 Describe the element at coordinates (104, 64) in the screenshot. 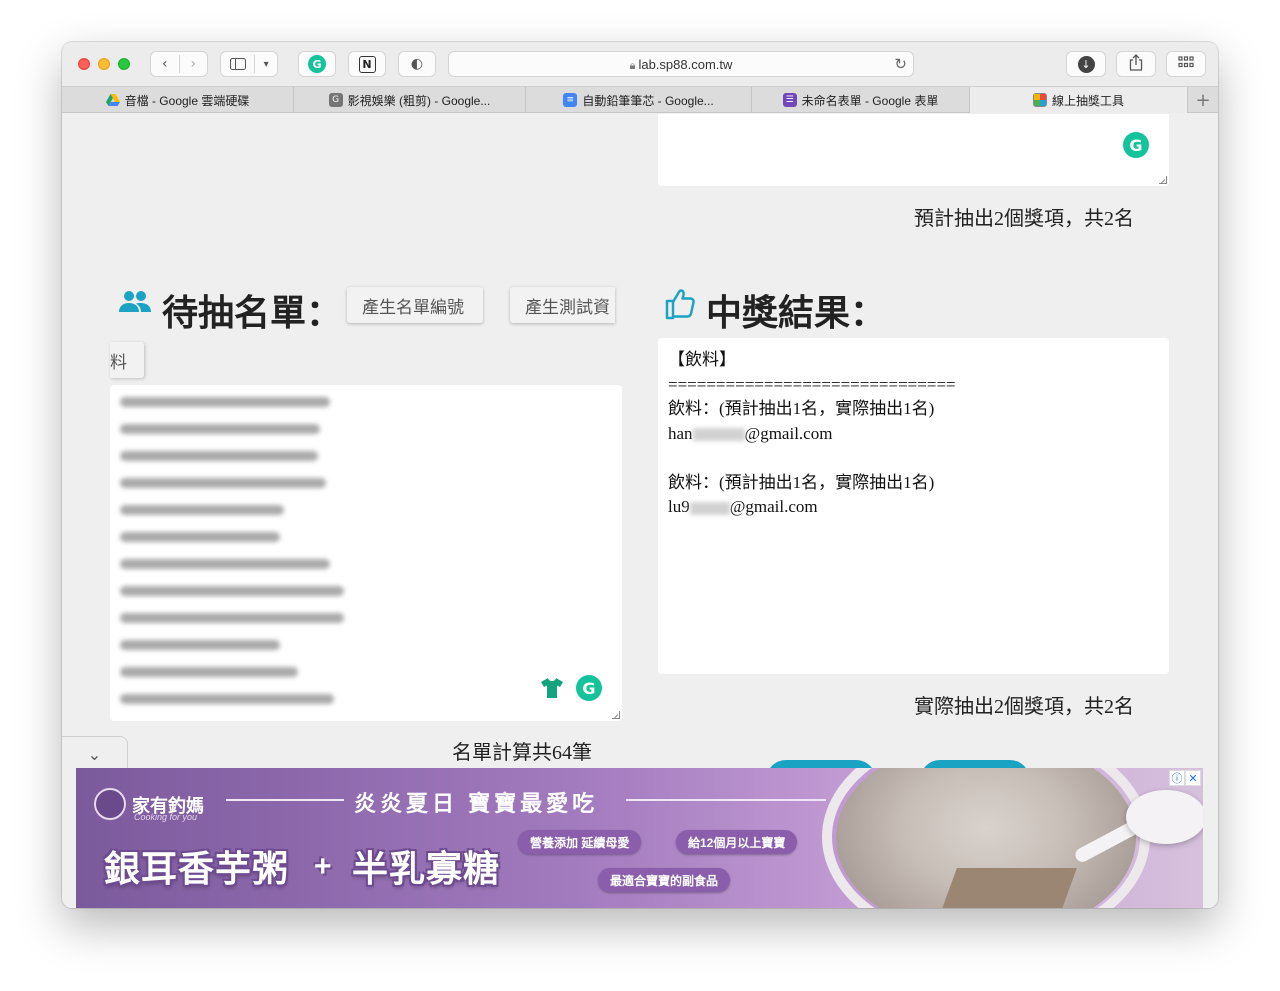

I see `minimize-window-button` at that location.